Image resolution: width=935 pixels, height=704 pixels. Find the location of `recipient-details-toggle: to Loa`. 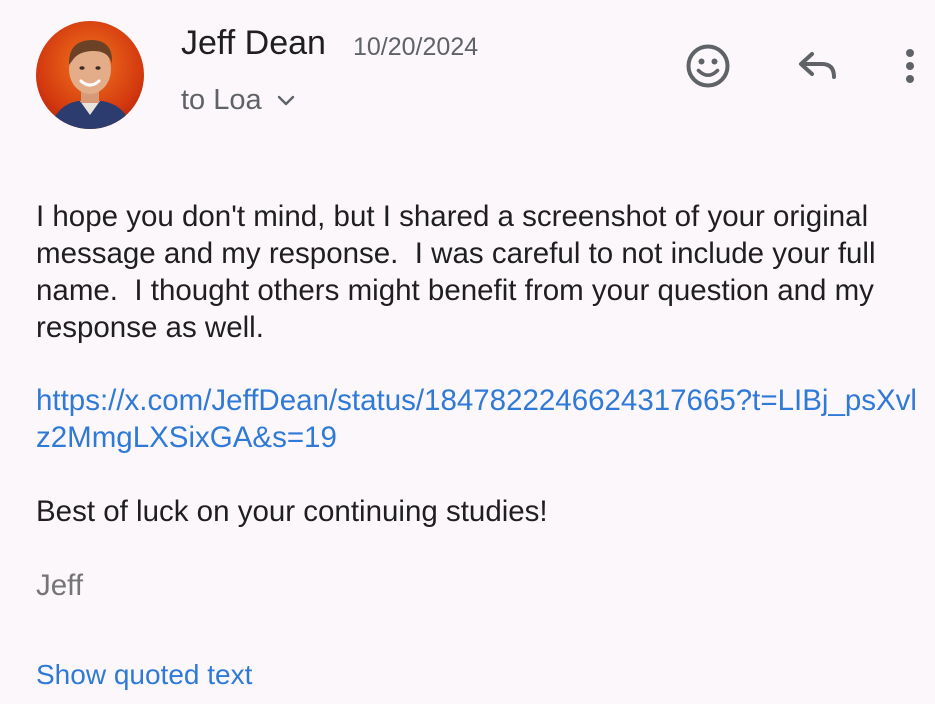

recipient-details-toggle: to Loa is located at coordinates (238, 100).